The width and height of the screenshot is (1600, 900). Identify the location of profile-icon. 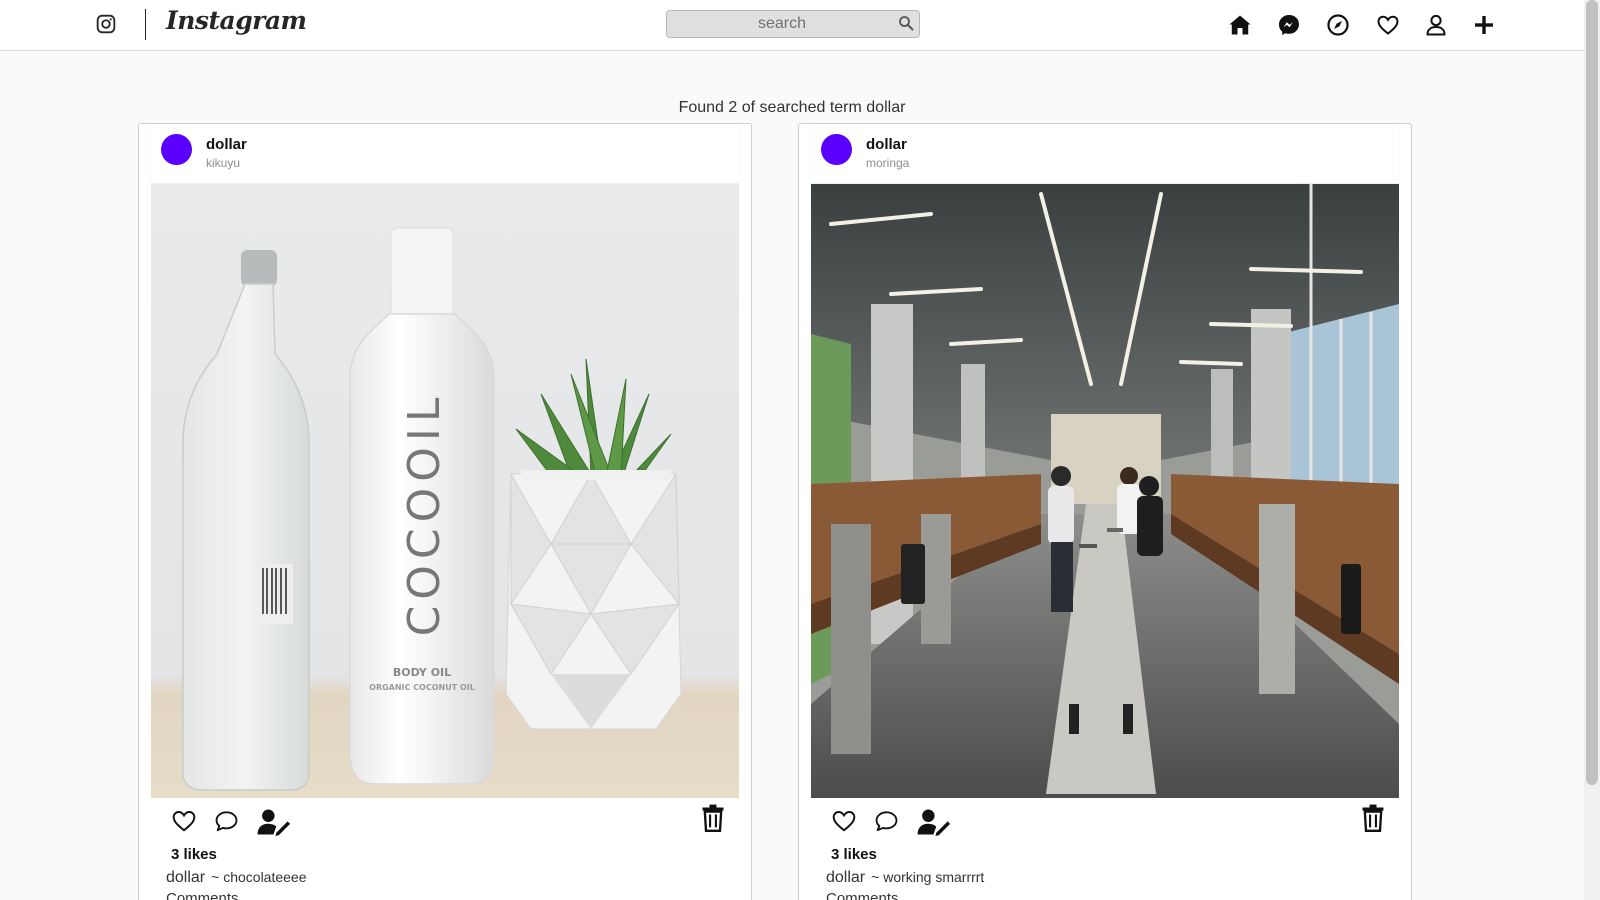
(1436, 25).